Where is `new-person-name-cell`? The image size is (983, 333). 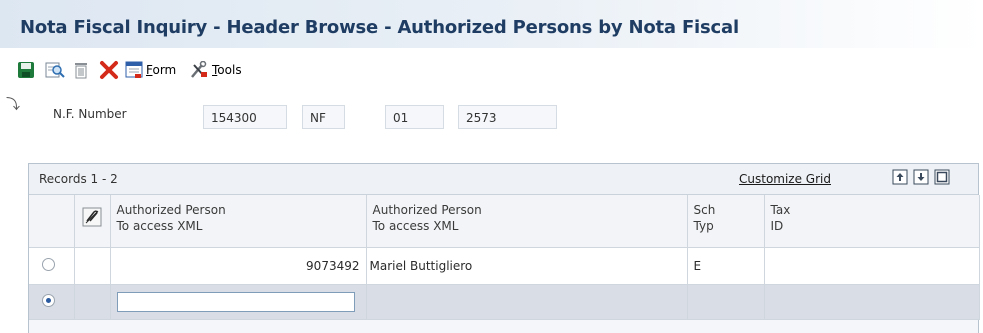 new-person-name-cell is located at coordinates (527, 302).